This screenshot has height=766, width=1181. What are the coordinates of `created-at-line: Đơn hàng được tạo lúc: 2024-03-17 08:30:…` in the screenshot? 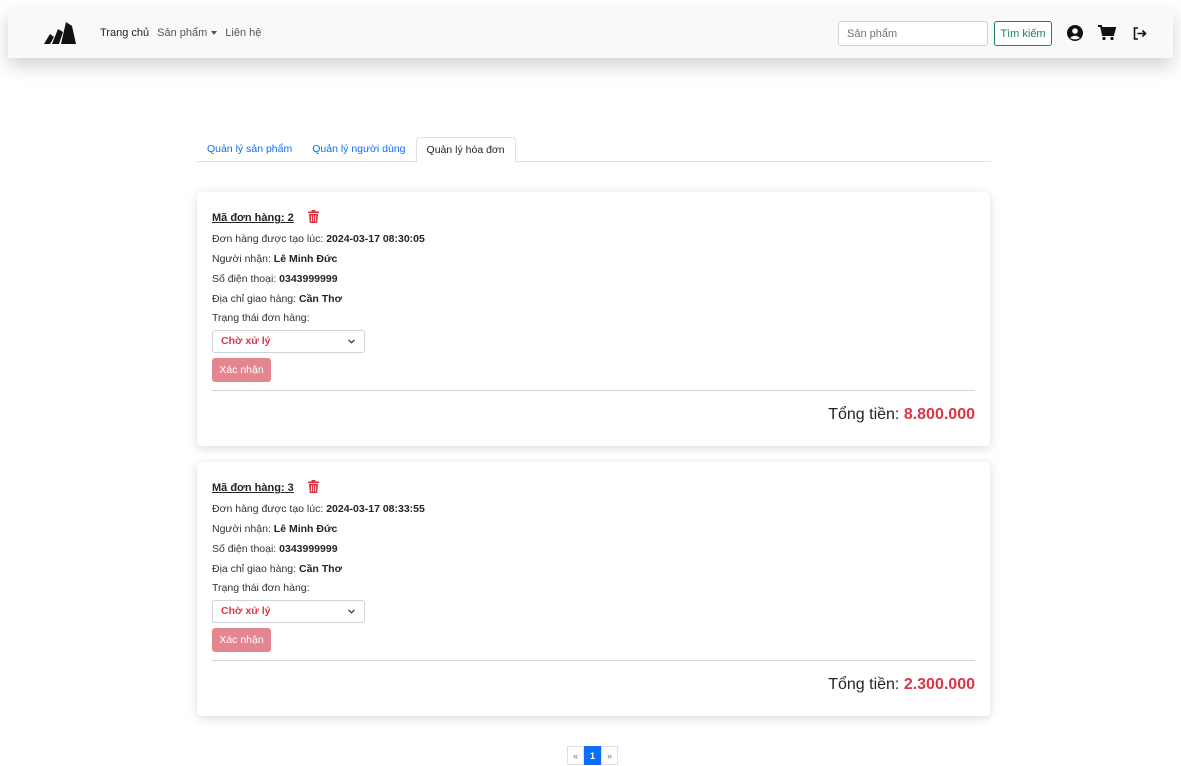 It's located at (318, 239).